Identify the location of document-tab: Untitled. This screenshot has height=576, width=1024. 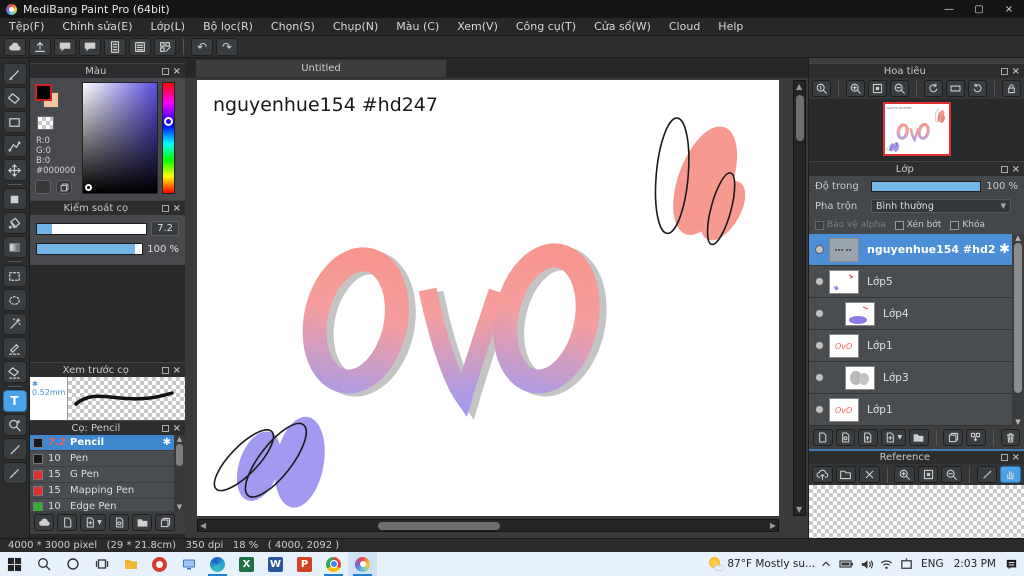
(321, 68).